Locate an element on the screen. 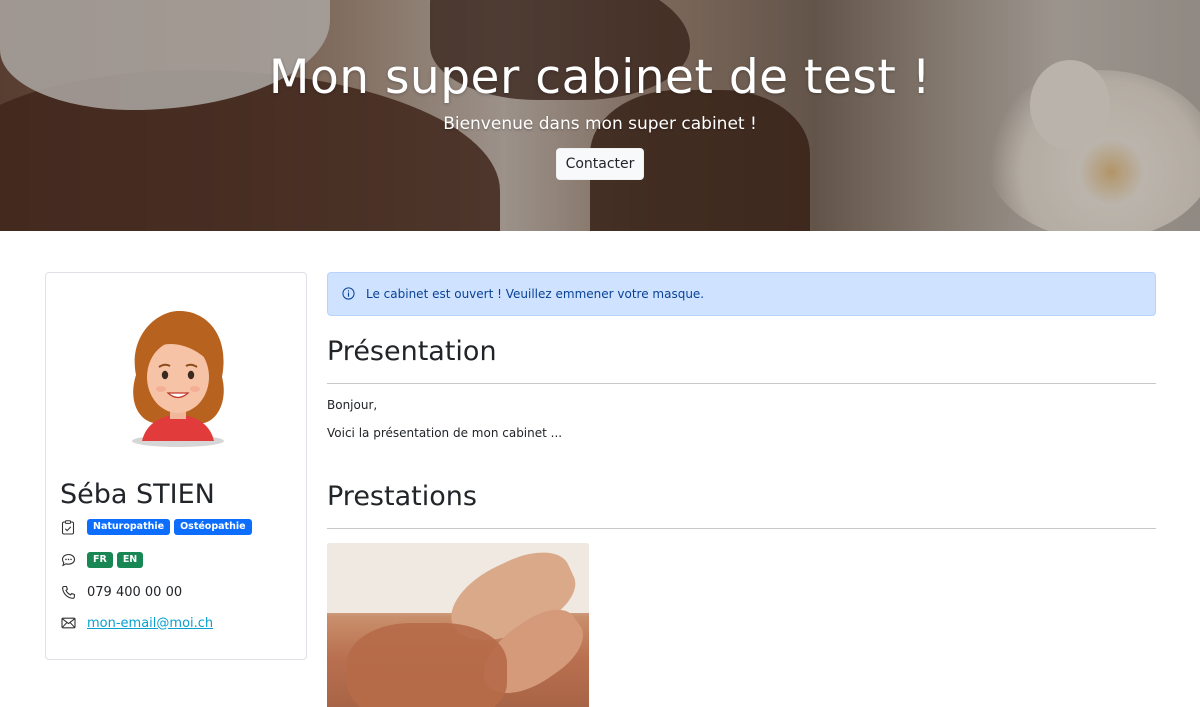  phone-number: 079 400 00 00 is located at coordinates (135, 592).